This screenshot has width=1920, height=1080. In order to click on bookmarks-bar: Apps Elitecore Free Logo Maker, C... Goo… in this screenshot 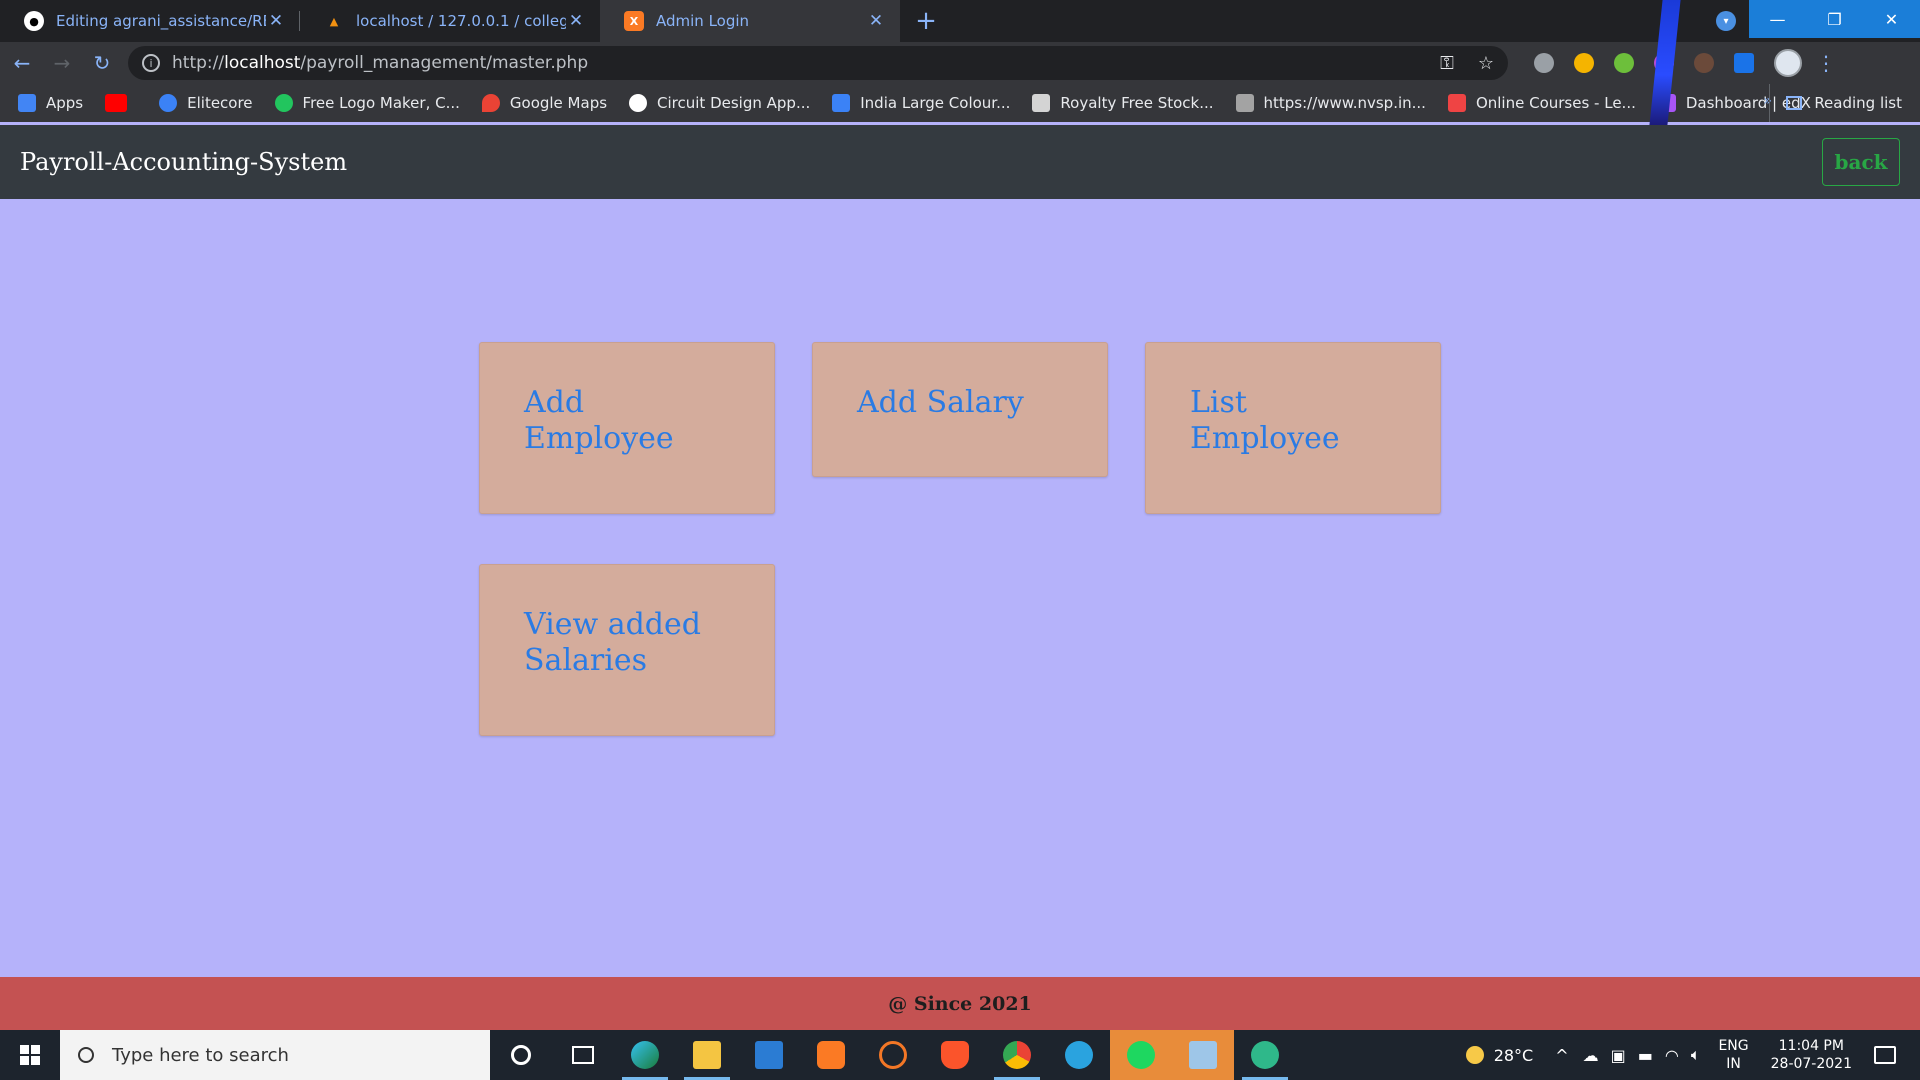, I will do `click(960, 103)`.